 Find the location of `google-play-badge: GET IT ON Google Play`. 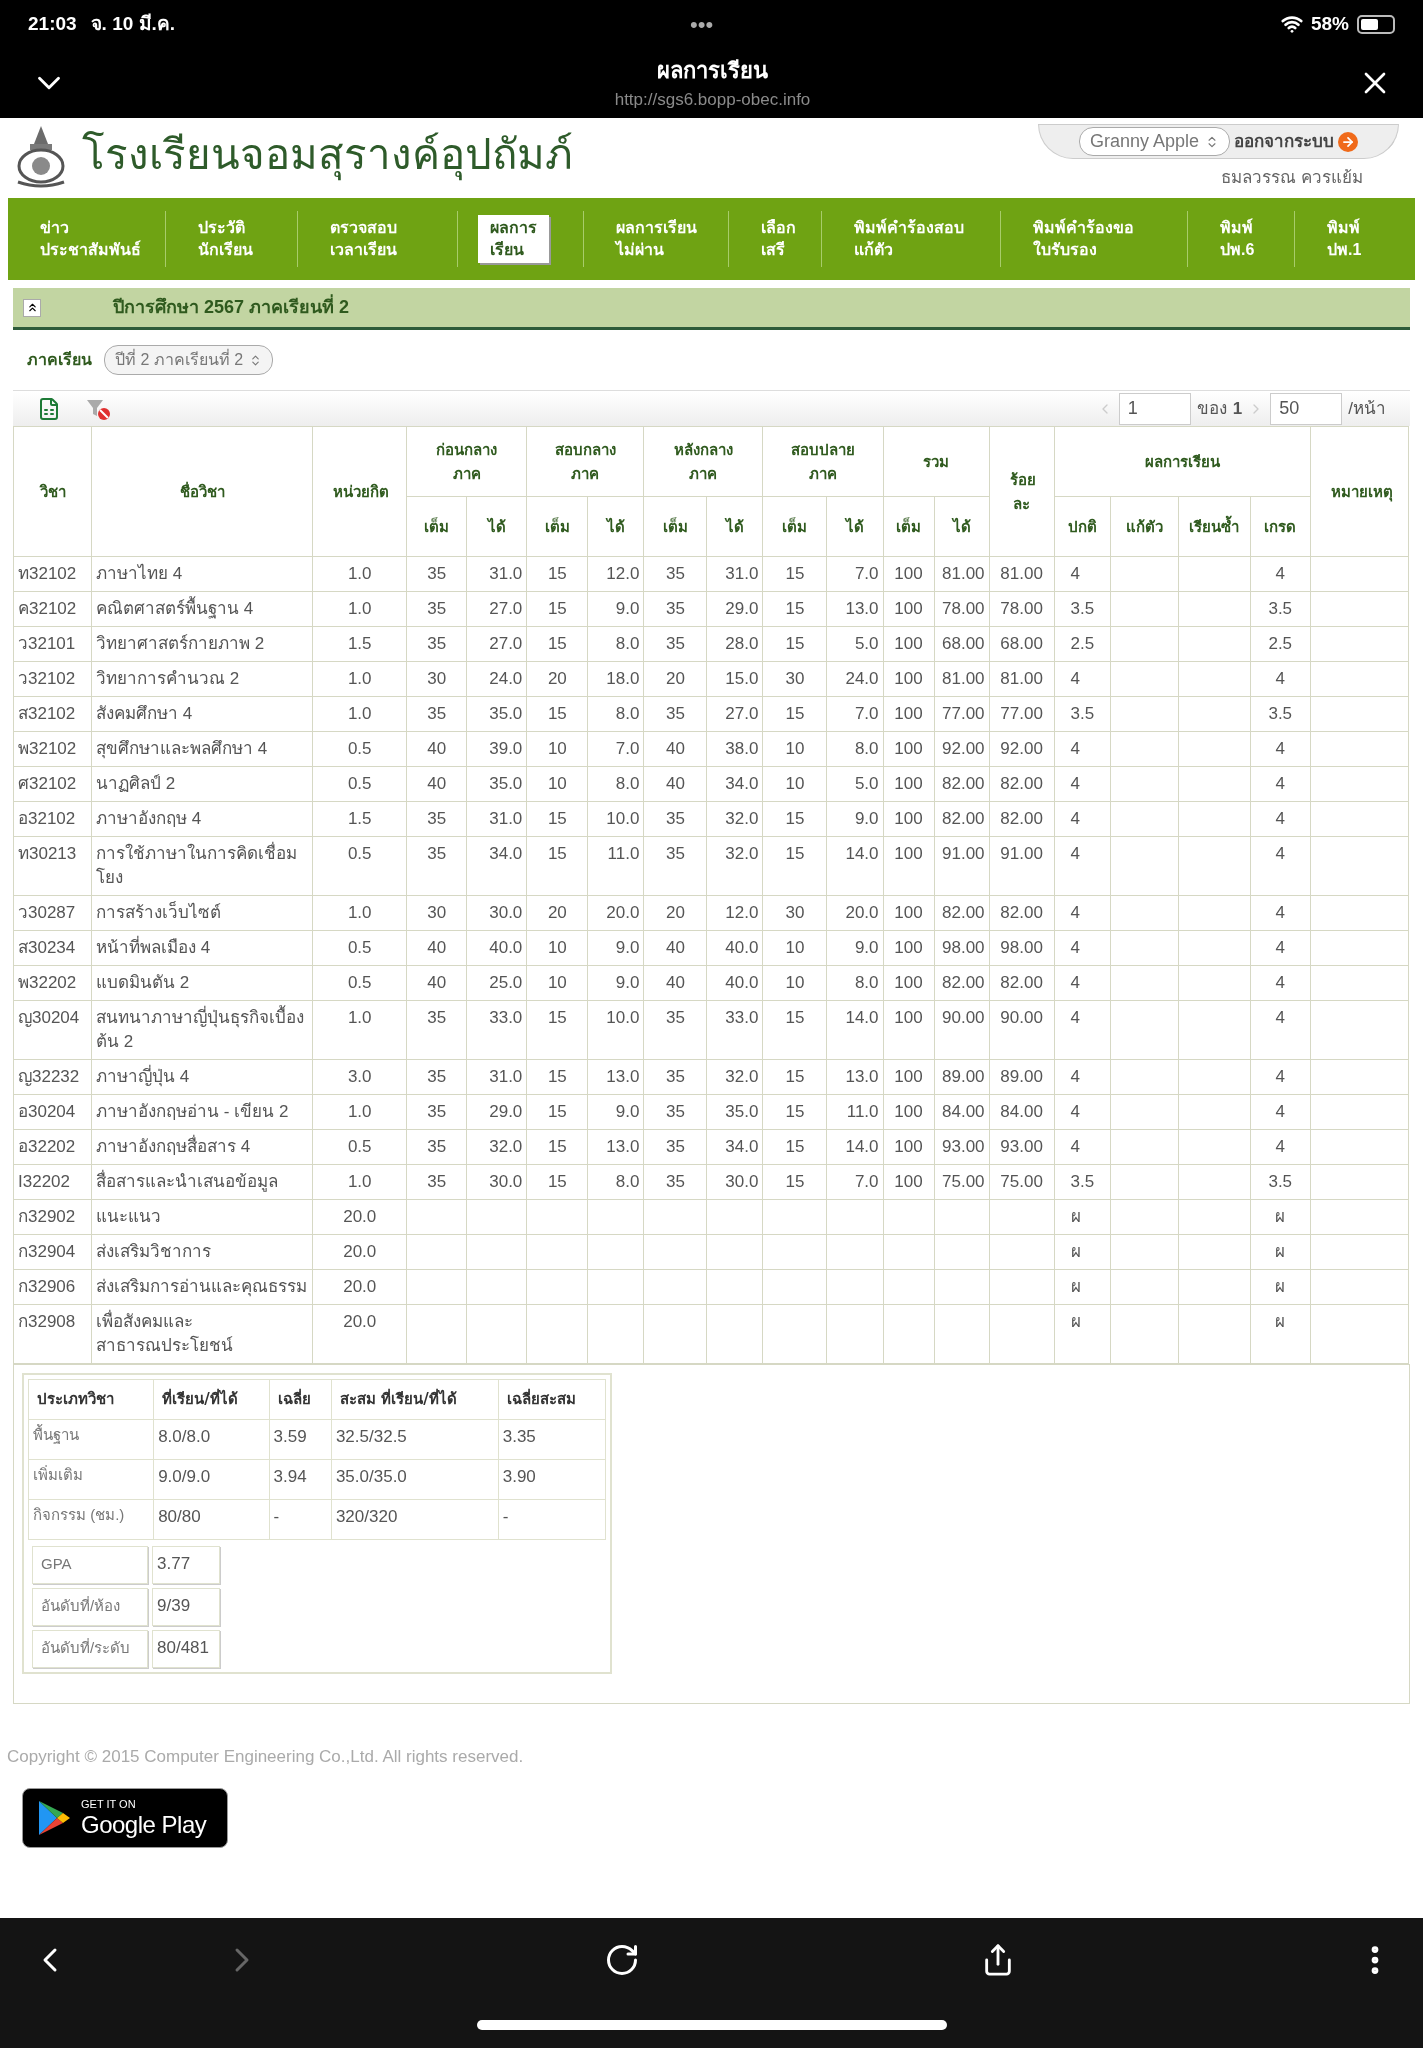

google-play-badge: GET IT ON Google Play is located at coordinates (125, 1817).